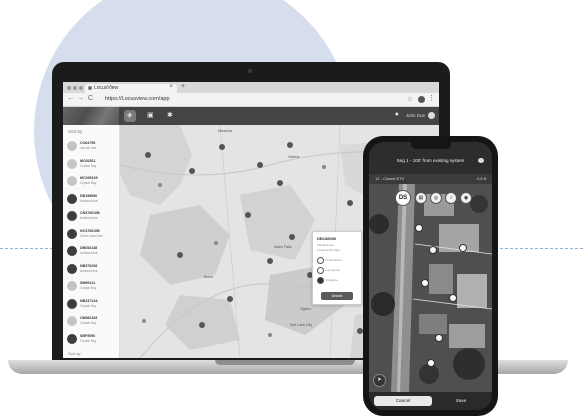 Image resolution: width=583 pixels, height=419 pixels. What do you see at coordinates (89, 195) in the screenshot?
I see `sidebar-item-name: DB158096` at bounding box center [89, 195].